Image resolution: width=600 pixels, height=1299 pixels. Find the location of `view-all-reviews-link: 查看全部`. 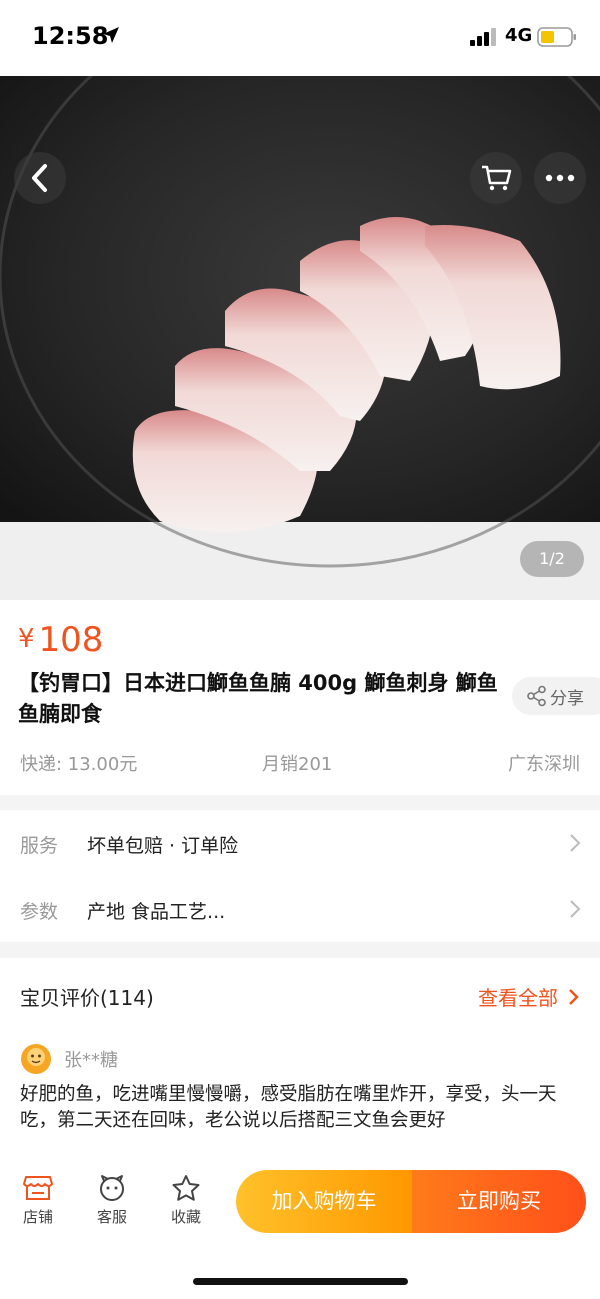

view-all-reviews-link: 查看全部 is located at coordinates (529, 996).